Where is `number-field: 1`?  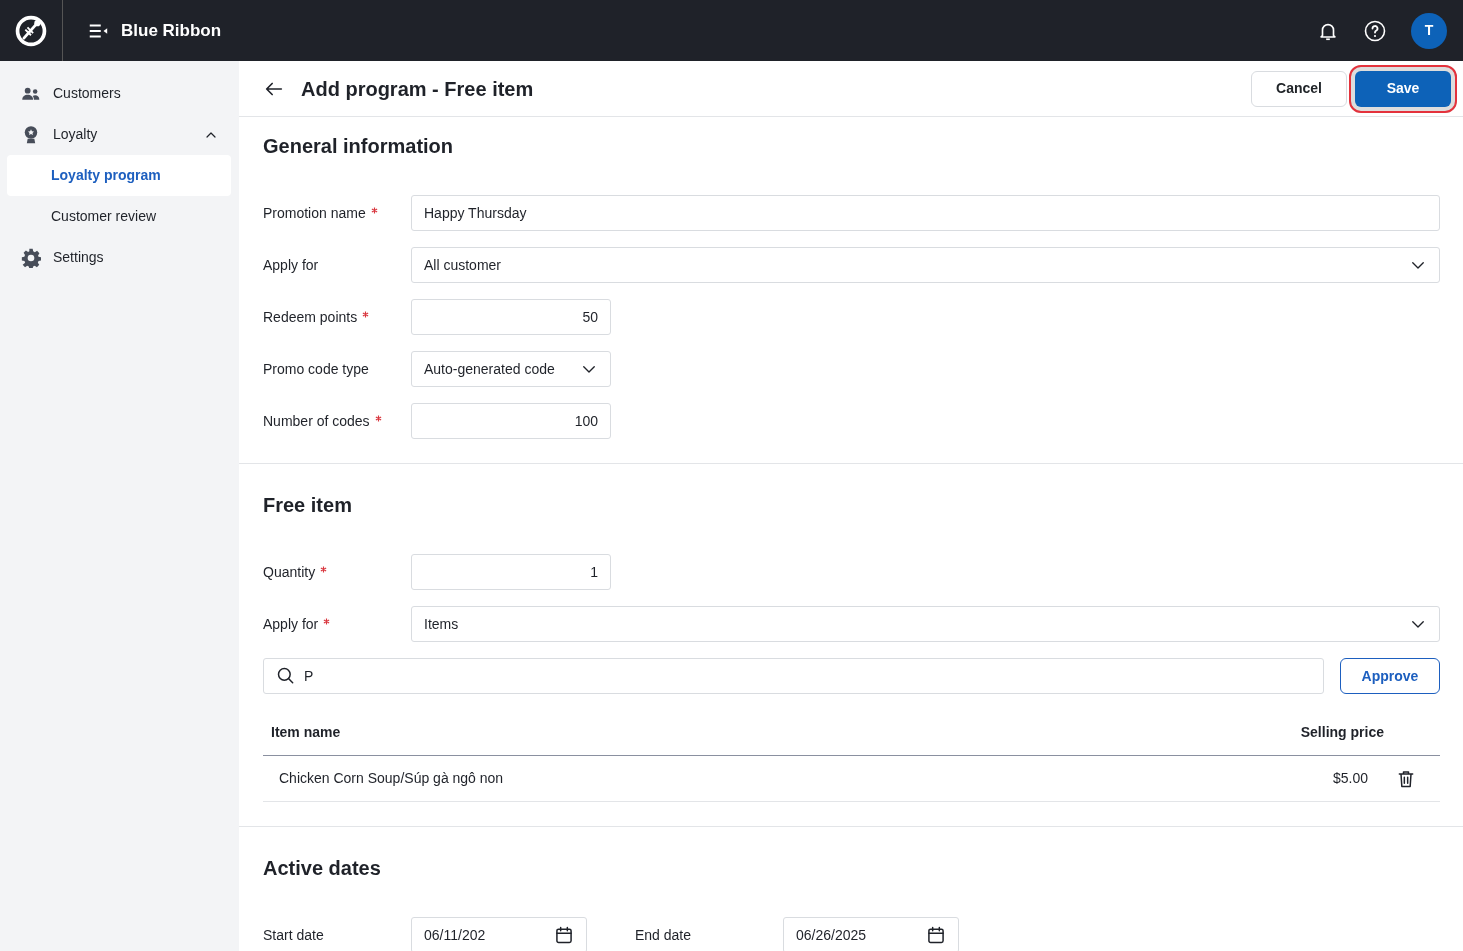 number-field: 1 is located at coordinates (511, 572).